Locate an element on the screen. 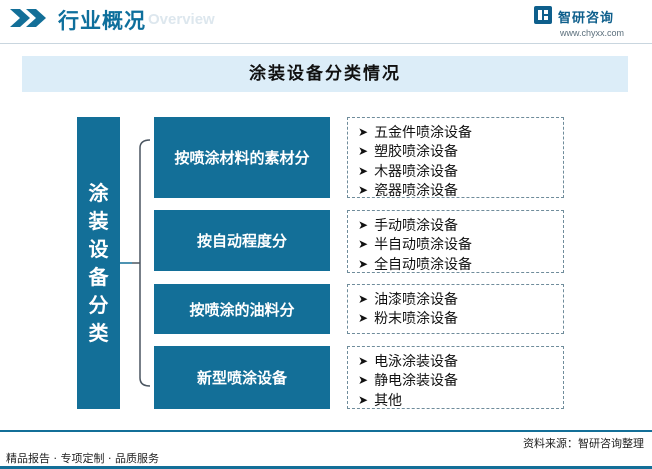 Image resolution: width=652 pixels, height=469 pixels. section-title: 行业概况 is located at coordinates (102, 21).